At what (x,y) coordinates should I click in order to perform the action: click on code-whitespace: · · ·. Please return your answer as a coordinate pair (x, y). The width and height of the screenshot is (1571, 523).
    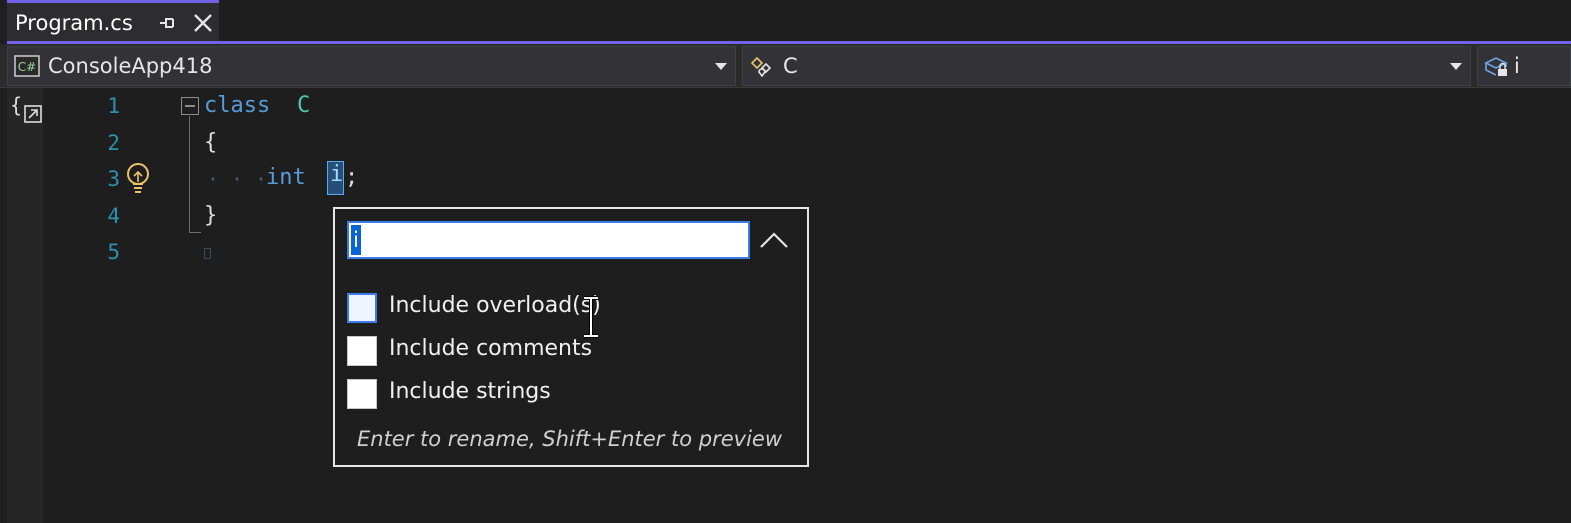
    Looking at the image, I should click on (237, 179).